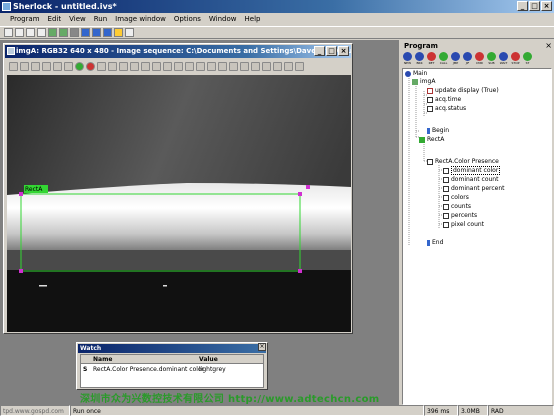  Describe the element at coordinates (546, 6) in the screenshot. I see `close-button: ×` at that location.